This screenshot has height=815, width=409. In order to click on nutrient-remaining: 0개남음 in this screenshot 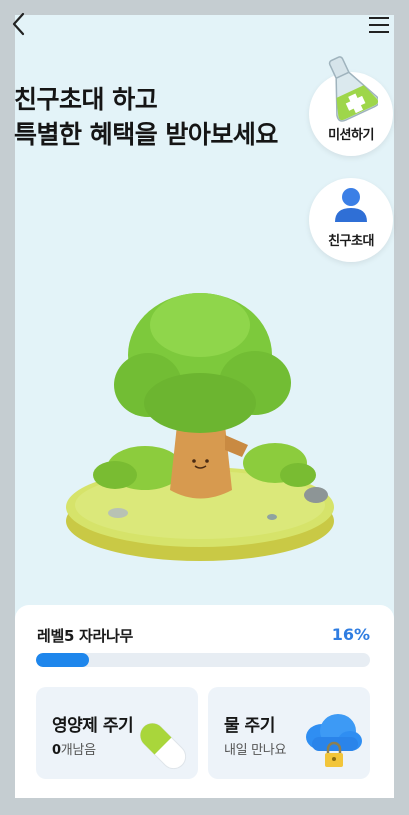, I will do `click(74, 748)`.